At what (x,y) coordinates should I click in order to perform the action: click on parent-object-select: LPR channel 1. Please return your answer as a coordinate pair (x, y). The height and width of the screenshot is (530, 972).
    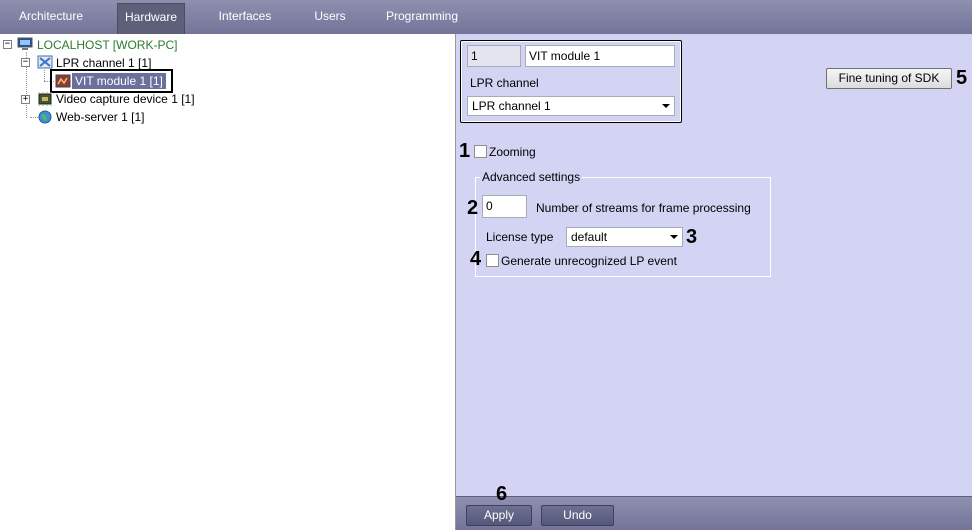
    Looking at the image, I should click on (571, 106).